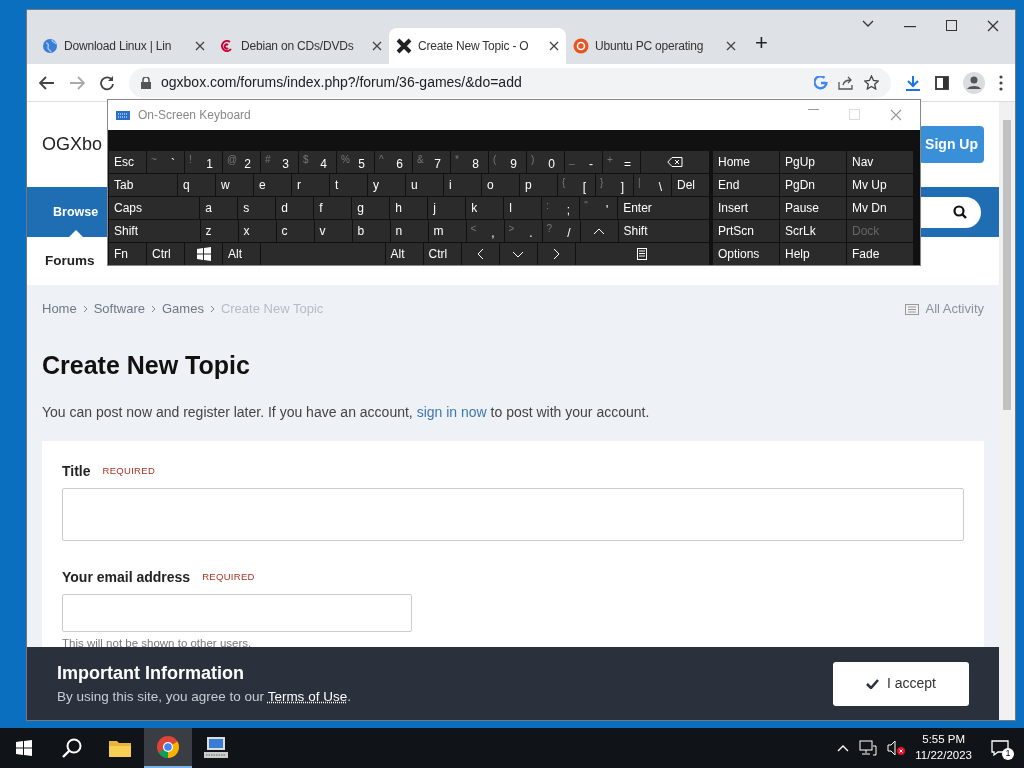 The width and height of the screenshot is (1024, 768). What do you see at coordinates (451, 412) in the screenshot?
I see `sign-in-link: sign in now` at bounding box center [451, 412].